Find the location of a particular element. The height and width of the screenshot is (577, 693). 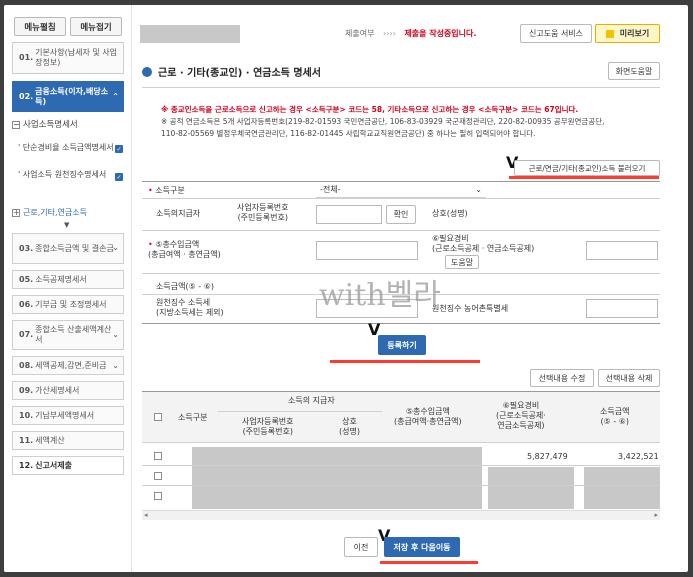

item-number: 03. is located at coordinates (26, 248).